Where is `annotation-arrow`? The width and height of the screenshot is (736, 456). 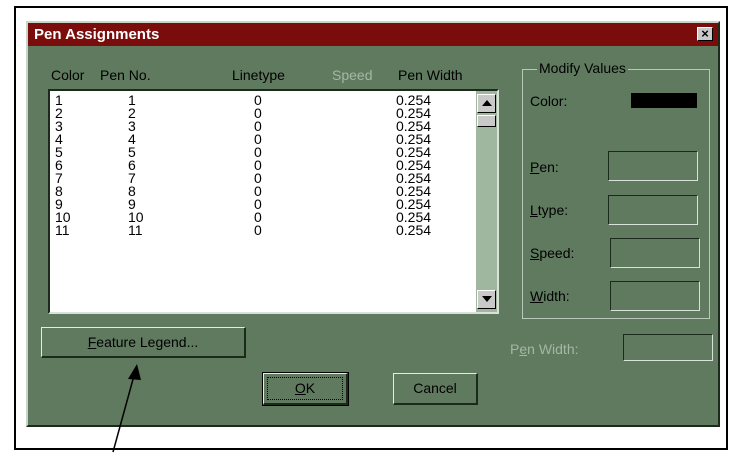 annotation-arrow is located at coordinates (126, 408).